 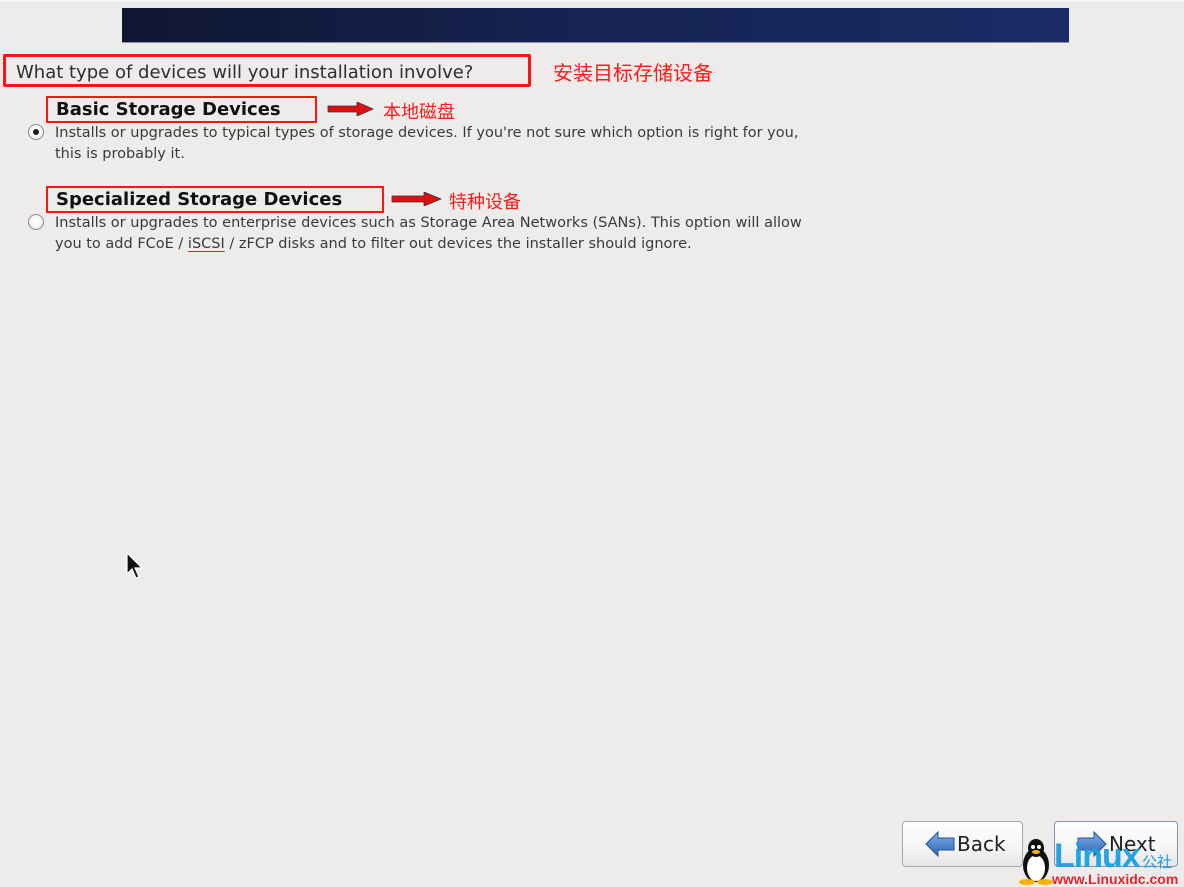 I want to click on annotation-basic-label: 本地磁盘, so click(x=419, y=112).